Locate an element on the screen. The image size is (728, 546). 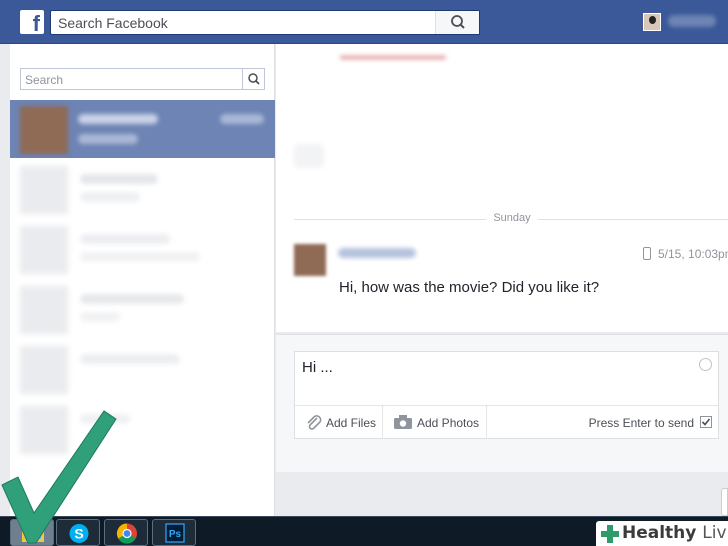
taskbar-photoshop: Ps is located at coordinates (174, 532).